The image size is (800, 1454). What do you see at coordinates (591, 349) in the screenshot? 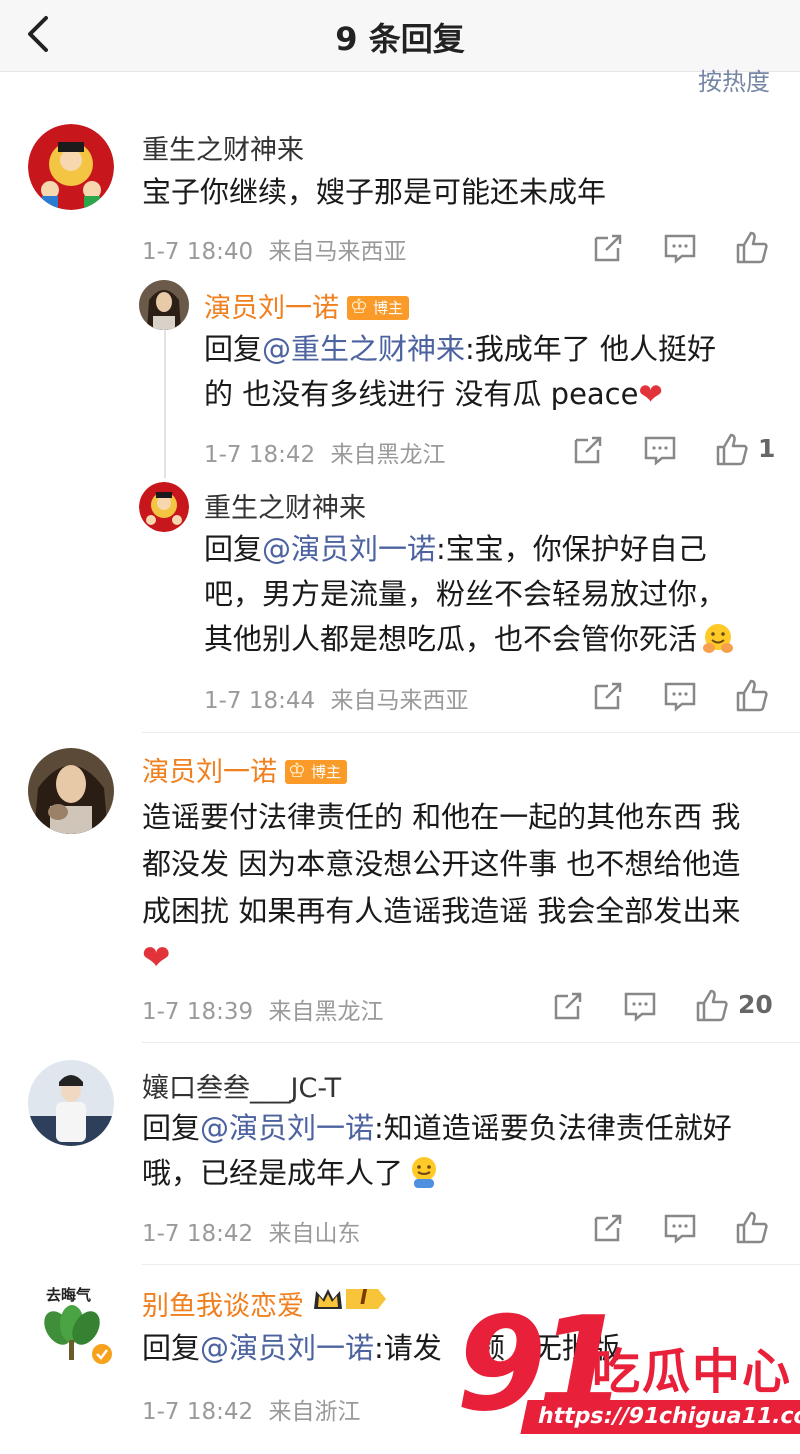
I see `comment-text-line: :我成年了 他人挺好` at bounding box center [591, 349].